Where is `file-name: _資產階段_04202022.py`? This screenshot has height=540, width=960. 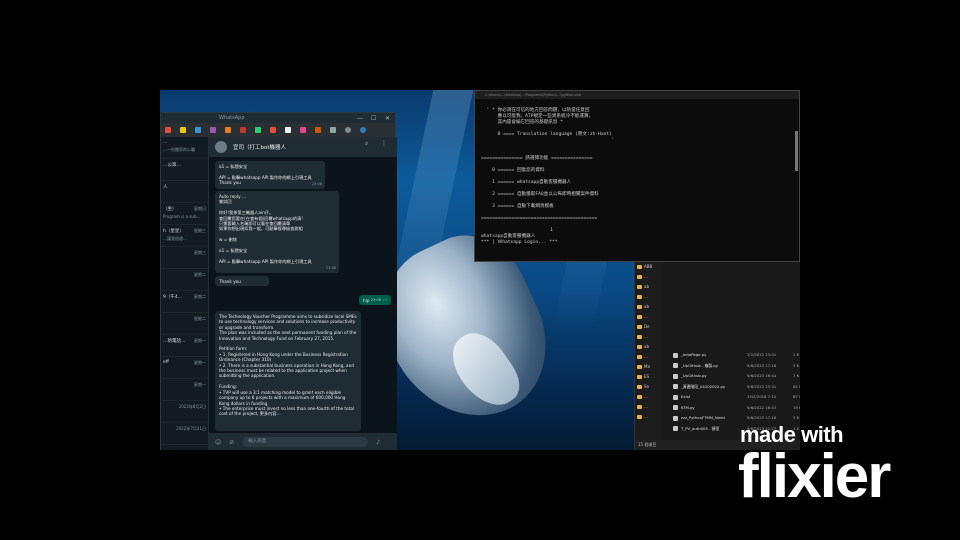
file-name: _資產階段_04202022.py is located at coordinates (703, 386).